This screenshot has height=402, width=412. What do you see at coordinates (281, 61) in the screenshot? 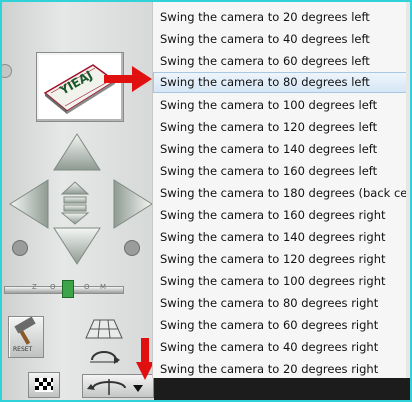
I see `menu-item: Swing the camera to 60 degrees left` at bounding box center [281, 61].